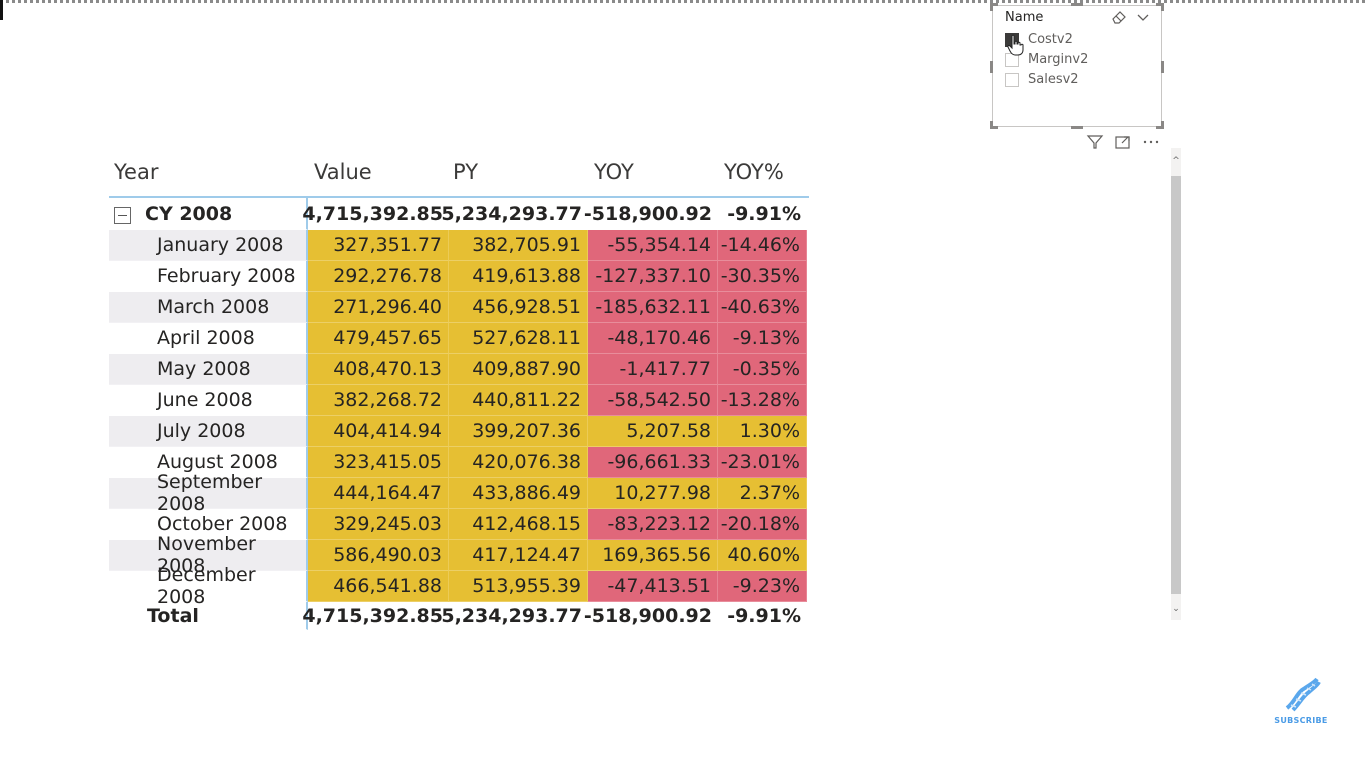 The width and height of the screenshot is (1366, 768). Describe the element at coordinates (762, 431) in the screenshot. I see `yoy-pct-cell: 1.30%` at that location.